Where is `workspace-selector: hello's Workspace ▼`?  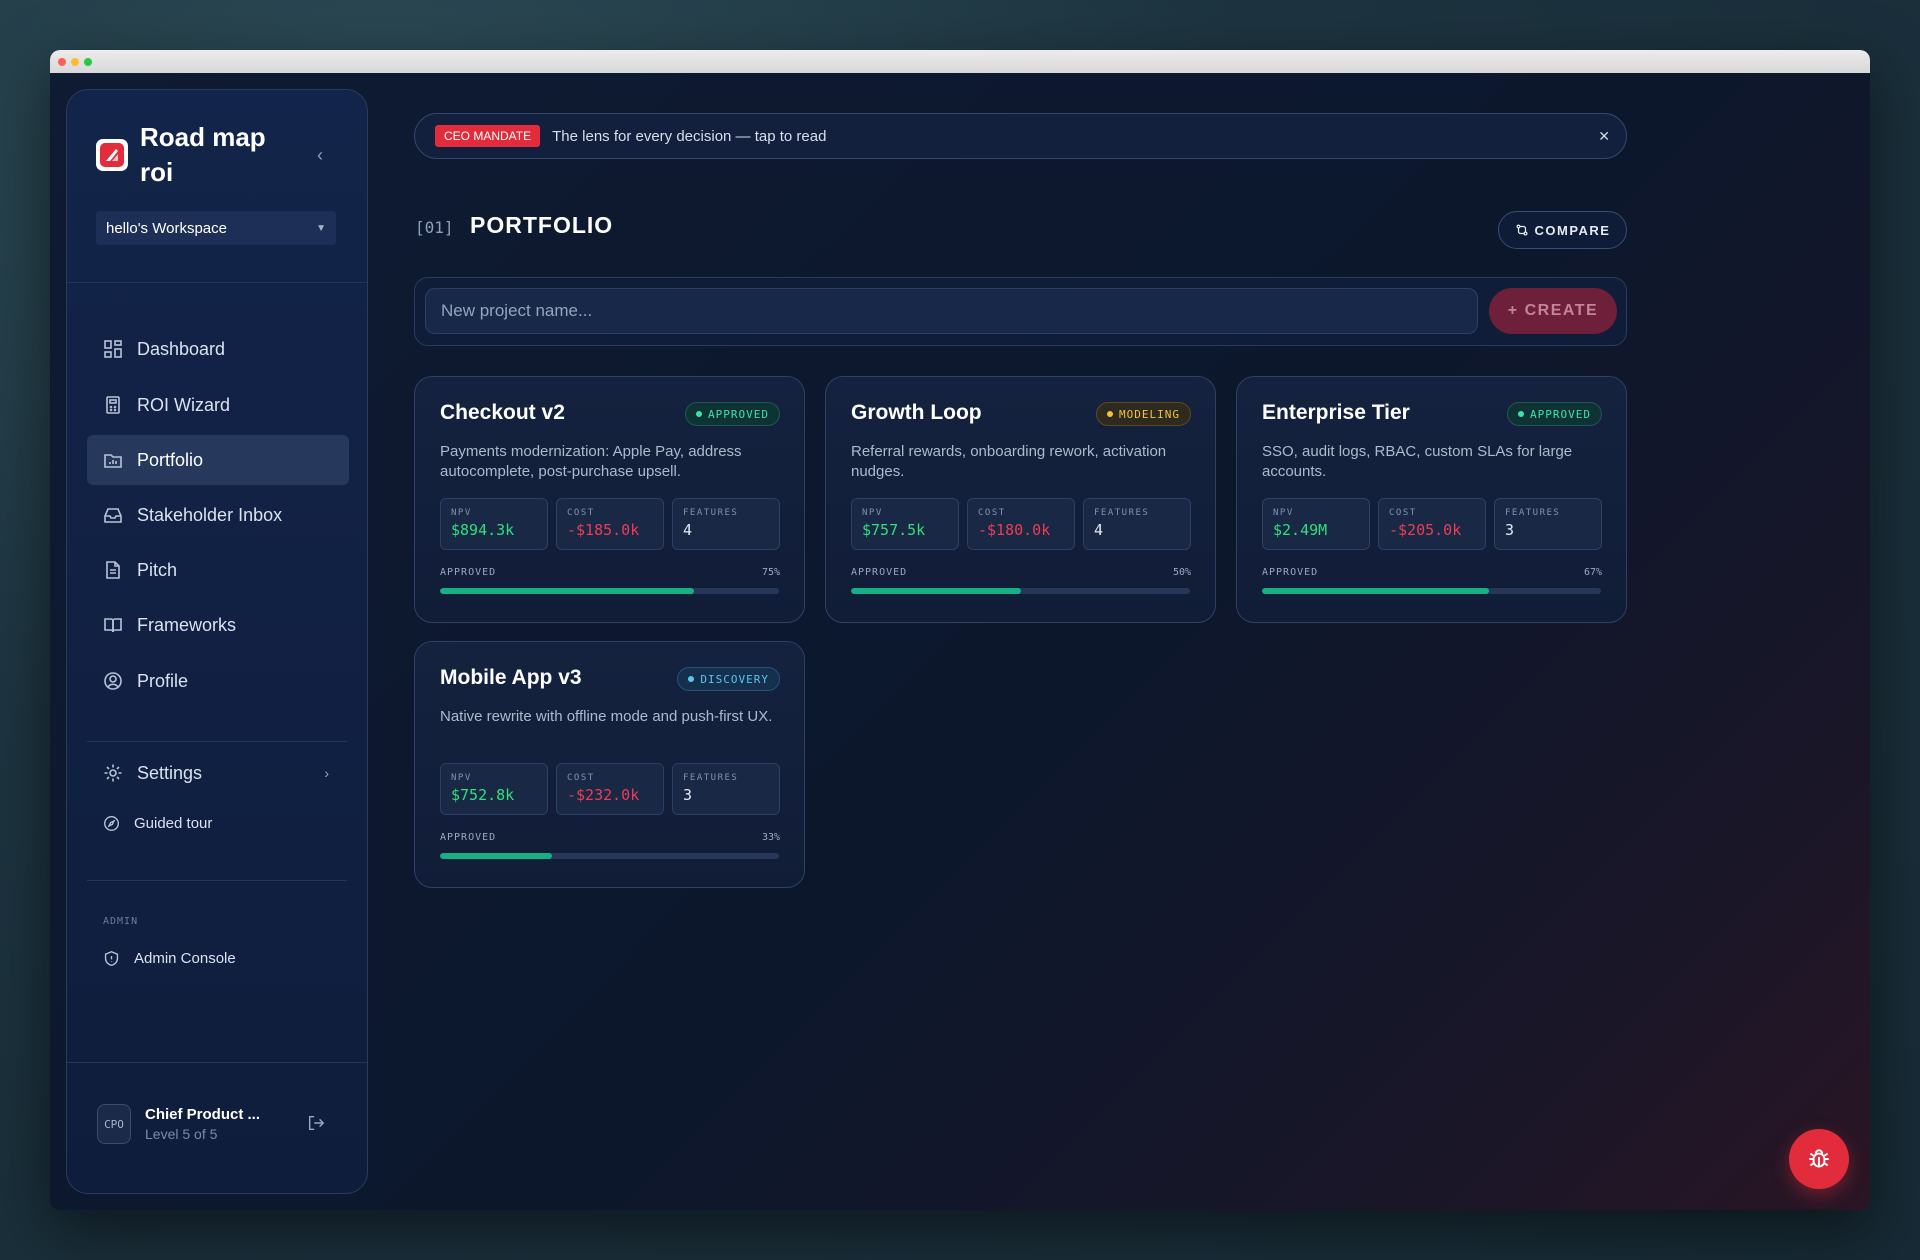 workspace-selector: hello's Workspace ▼ is located at coordinates (216, 228).